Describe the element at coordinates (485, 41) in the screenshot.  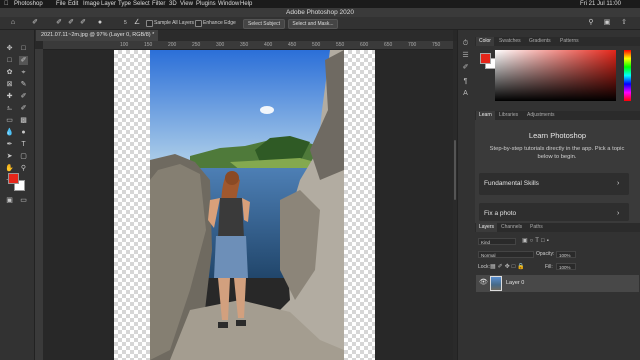
I see `tab-color: Color` at that location.